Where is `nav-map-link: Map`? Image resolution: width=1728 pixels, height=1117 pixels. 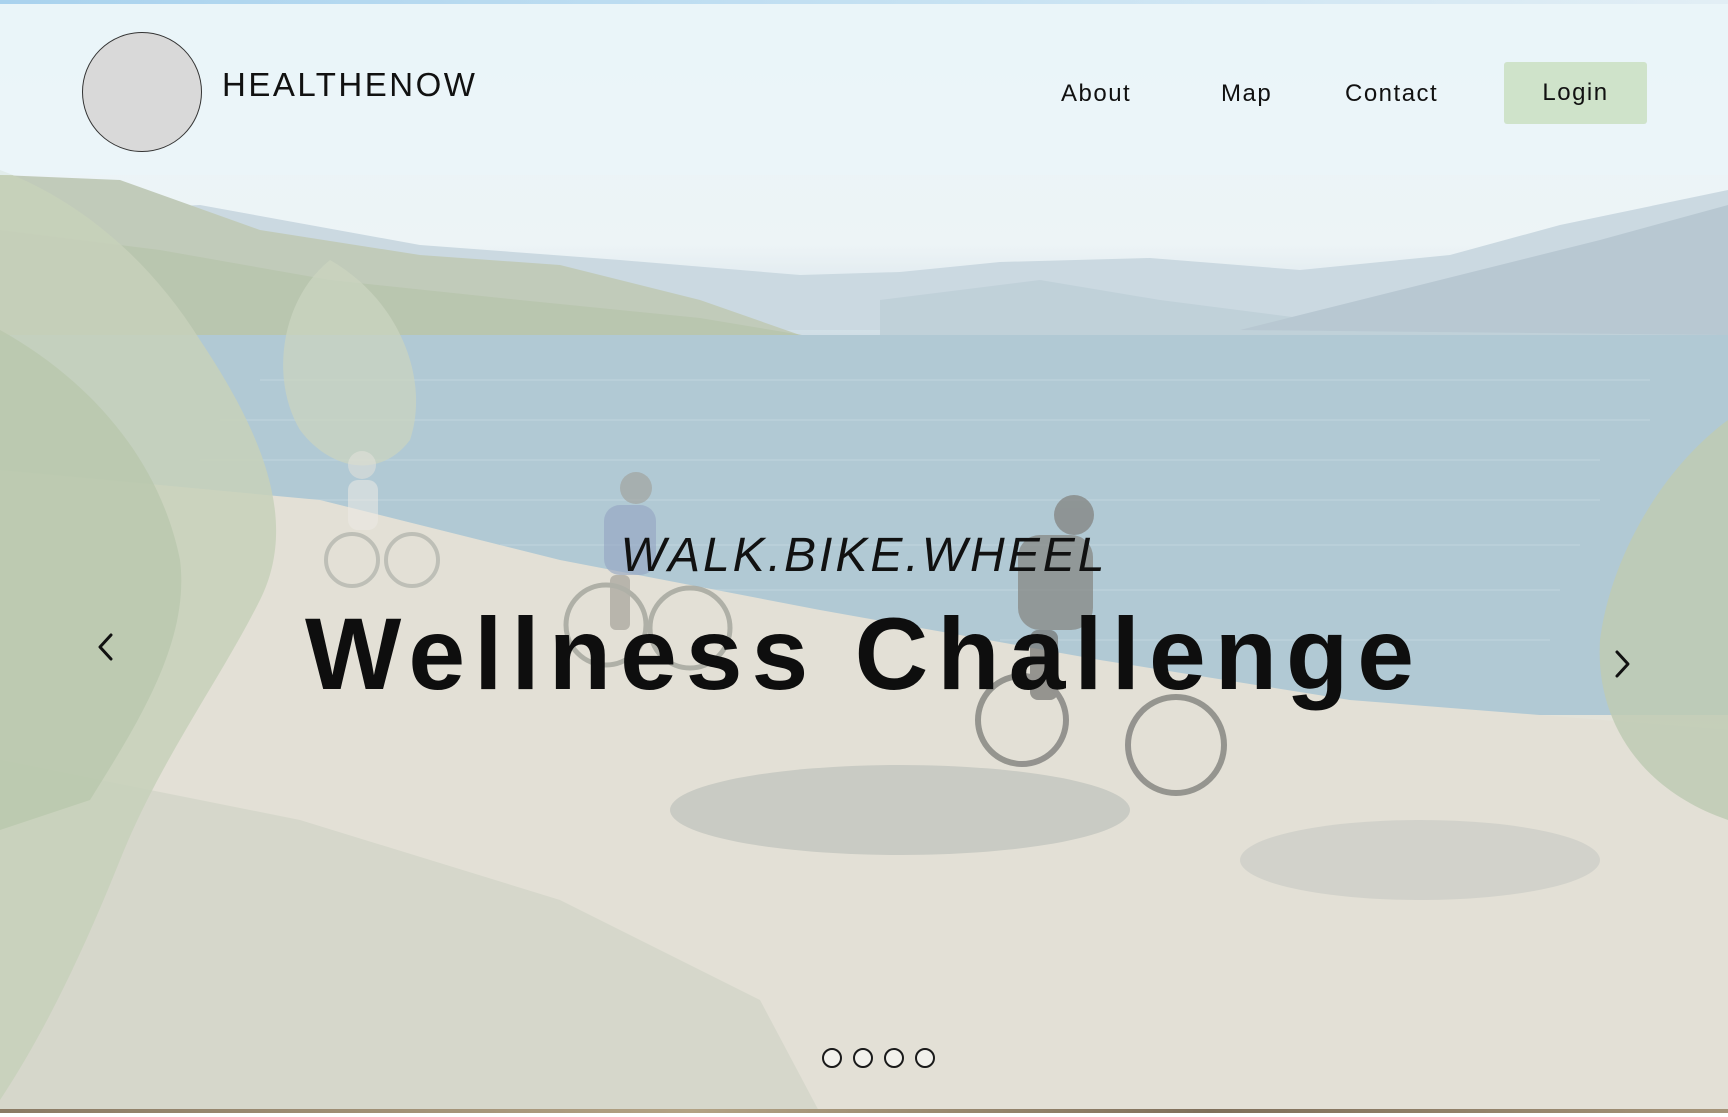 nav-map-link: Map is located at coordinates (1246, 94).